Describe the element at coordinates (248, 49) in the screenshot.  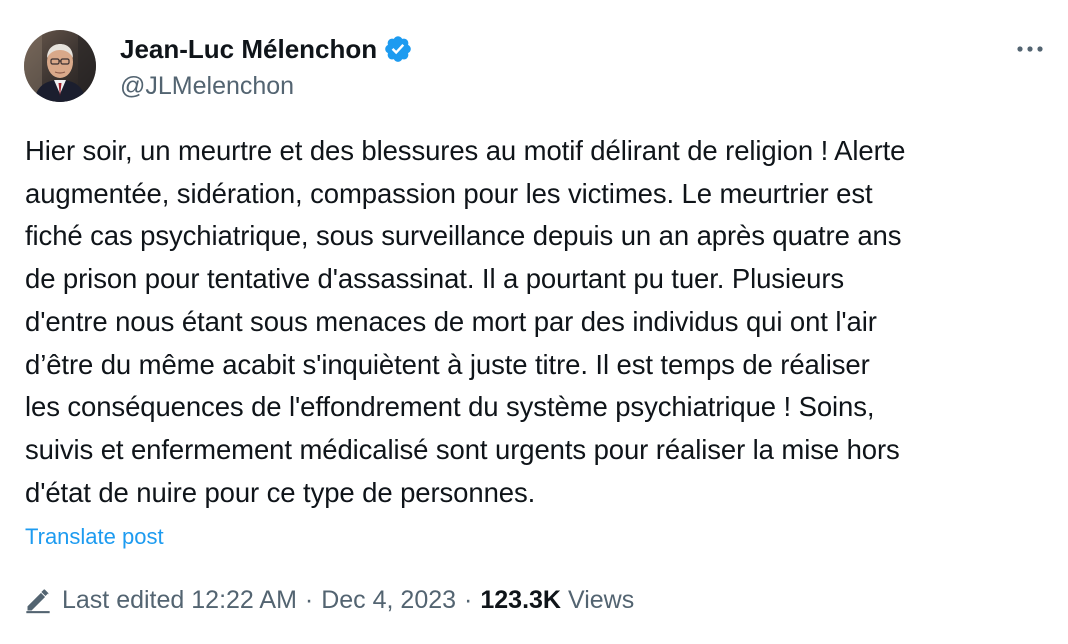
I see `author-name: Jean-Luc Mélenchon` at that location.